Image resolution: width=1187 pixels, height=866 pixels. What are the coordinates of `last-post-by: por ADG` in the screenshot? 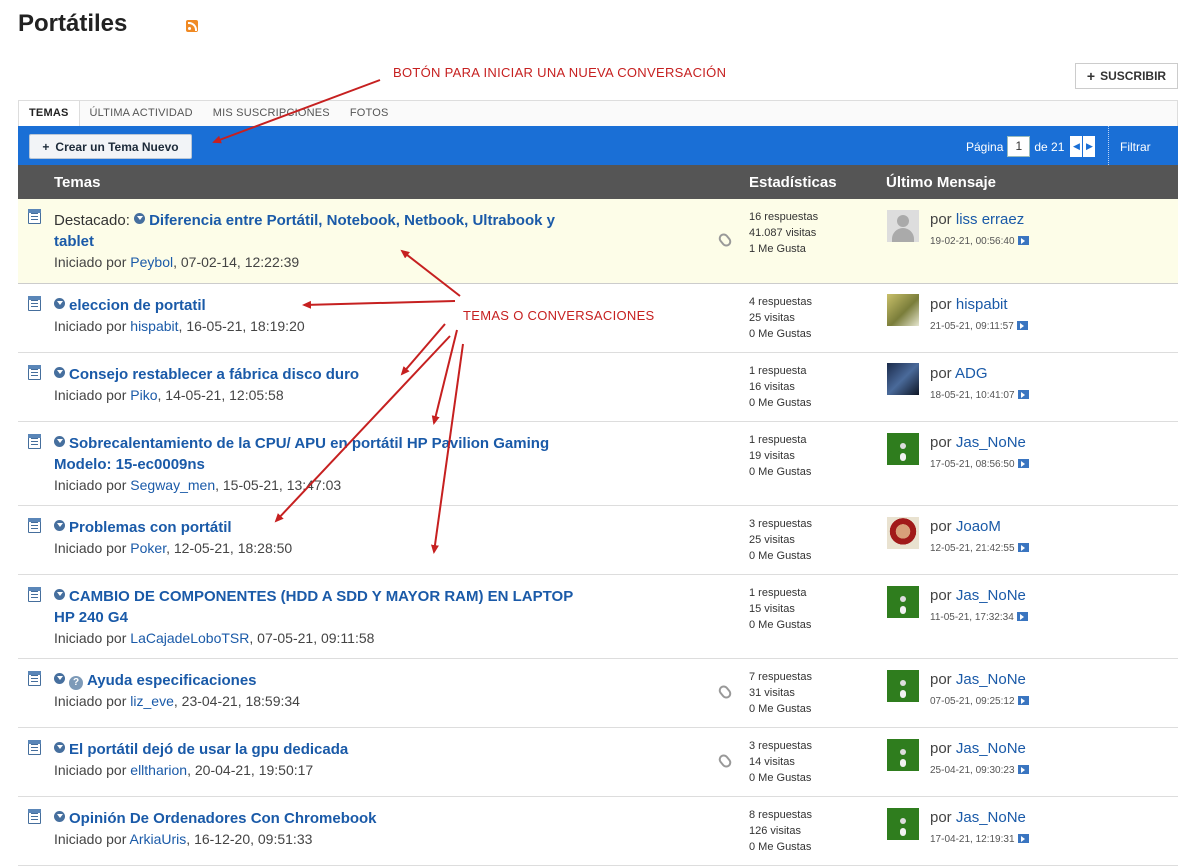 It's located at (959, 373).